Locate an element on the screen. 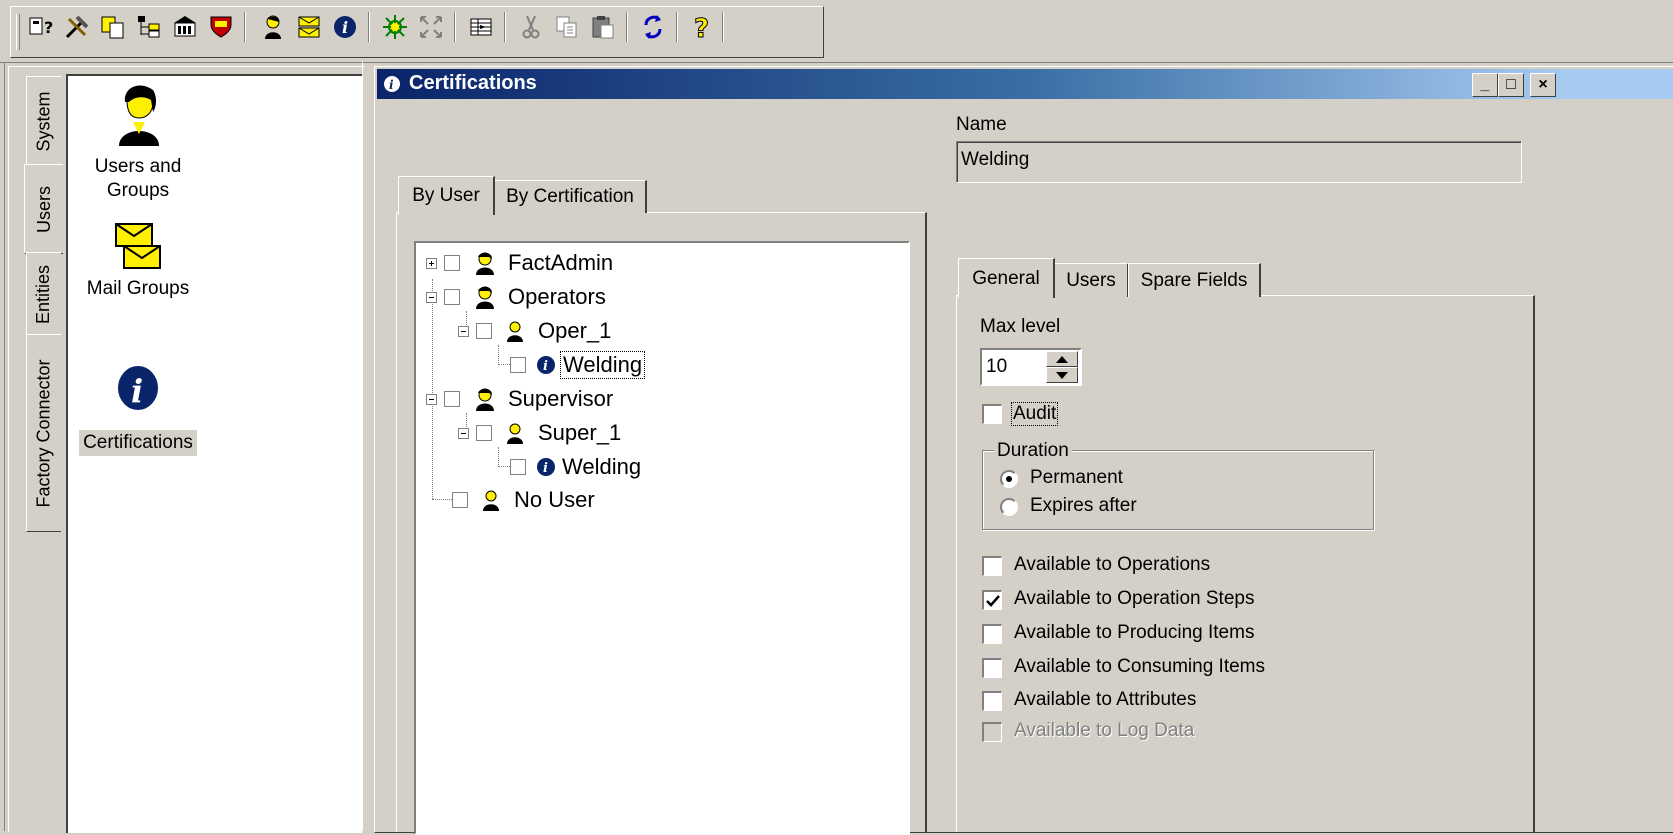 Image resolution: width=1673 pixels, height=835 pixels. expand-toggle is located at coordinates (431, 263).